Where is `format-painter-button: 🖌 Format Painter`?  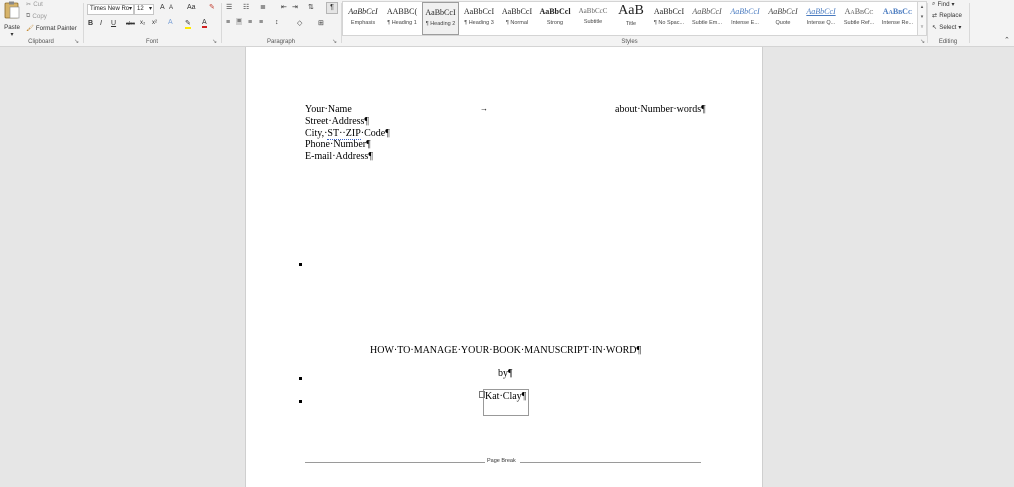 format-painter-button: 🖌 Format Painter is located at coordinates (51, 28).